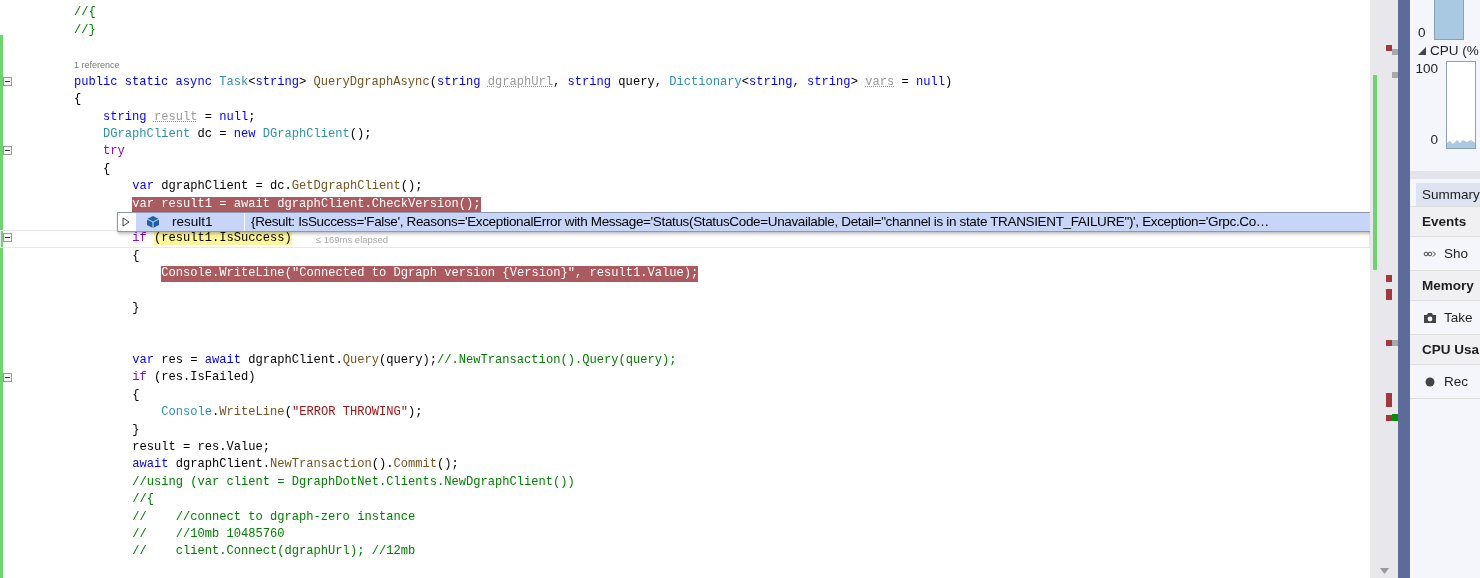 Image resolution: width=1480 pixels, height=578 pixels. Describe the element at coordinates (1430, 381) in the screenshot. I see `record-icon` at that location.